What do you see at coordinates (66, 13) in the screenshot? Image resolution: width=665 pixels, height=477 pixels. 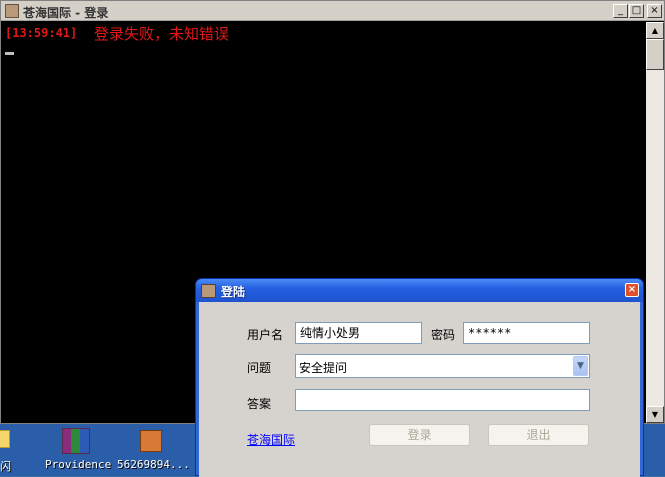 I see `window-title: 苍海国际 - 登录` at bounding box center [66, 13].